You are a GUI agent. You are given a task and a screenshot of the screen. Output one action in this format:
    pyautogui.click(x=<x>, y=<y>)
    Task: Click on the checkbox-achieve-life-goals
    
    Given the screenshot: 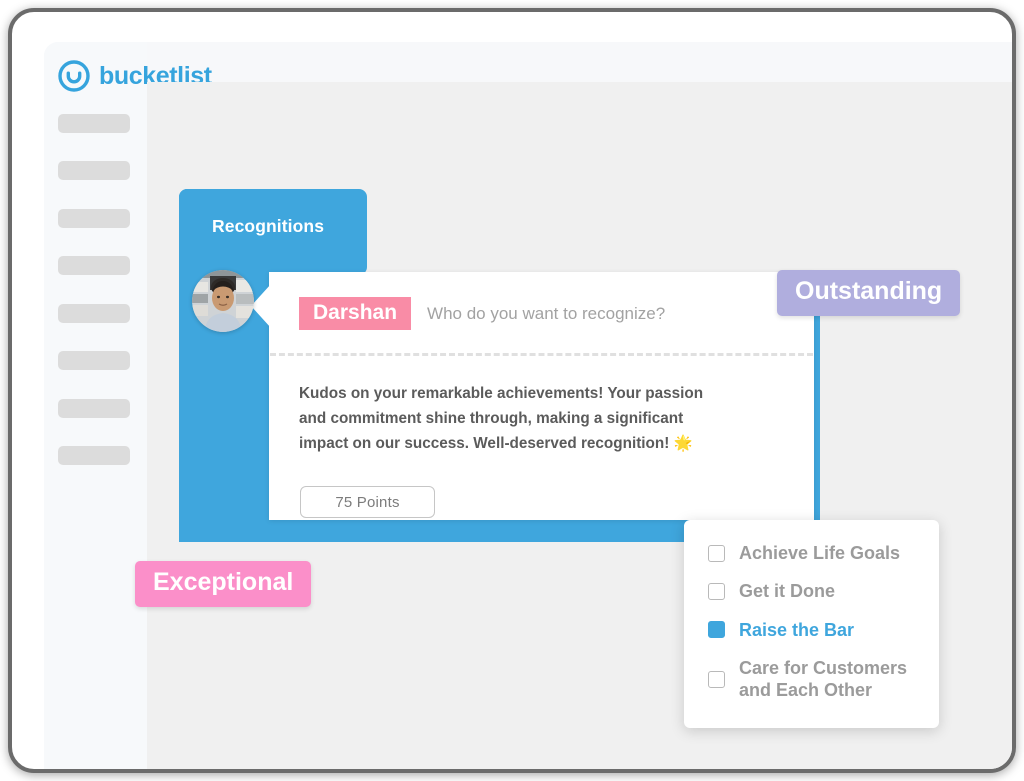 What is the action you would take?
    pyautogui.click(x=716, y=553)
    